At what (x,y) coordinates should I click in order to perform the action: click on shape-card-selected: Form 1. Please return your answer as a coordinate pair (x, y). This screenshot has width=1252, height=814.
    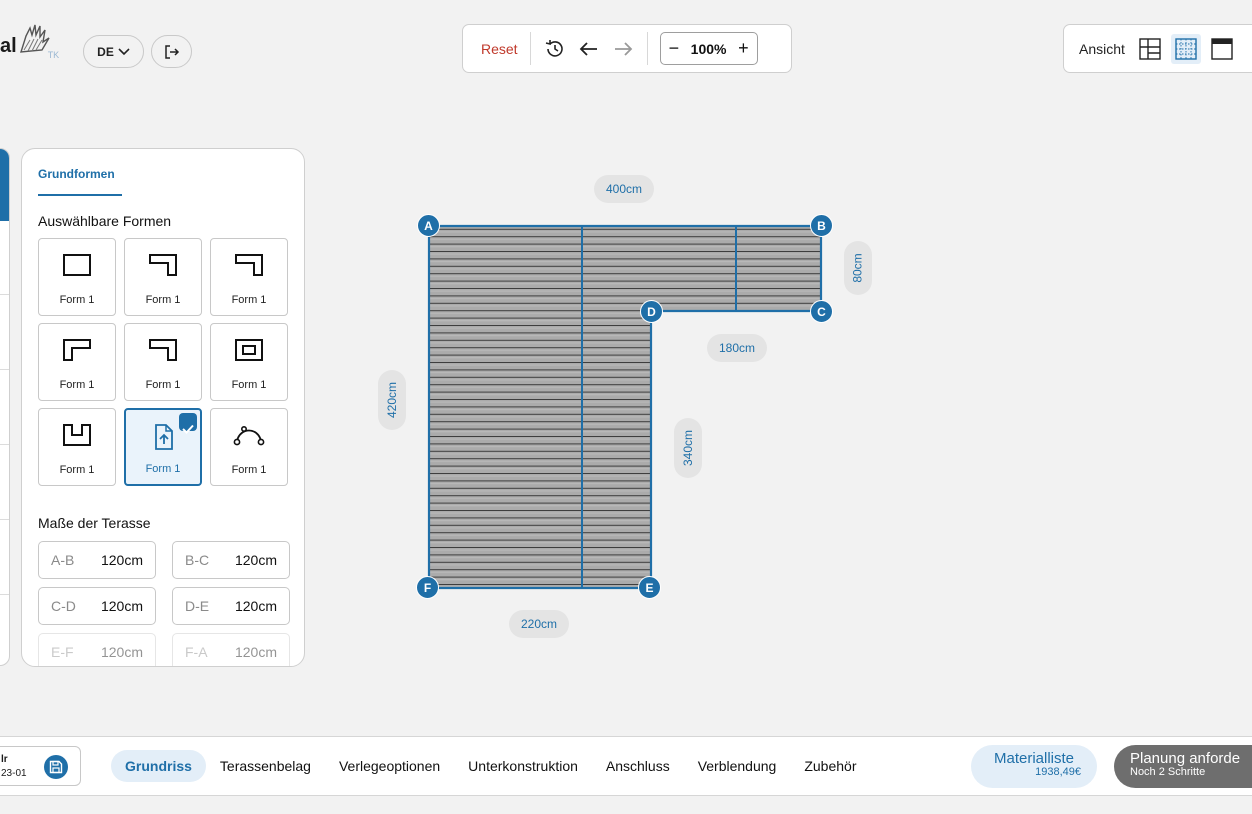
    Looking at the image, I should click on (163, 447).